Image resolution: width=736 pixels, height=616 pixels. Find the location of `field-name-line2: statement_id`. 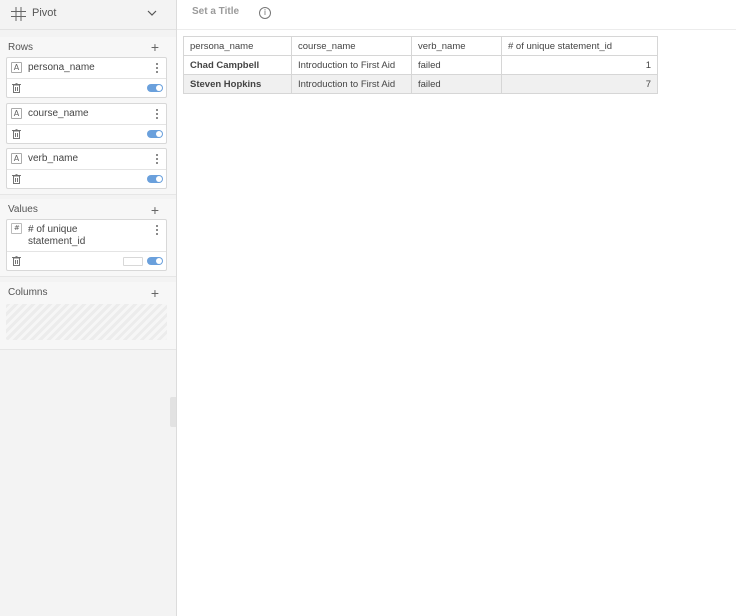

field-name-line2: statement_id is located at coordinates (57, 241).